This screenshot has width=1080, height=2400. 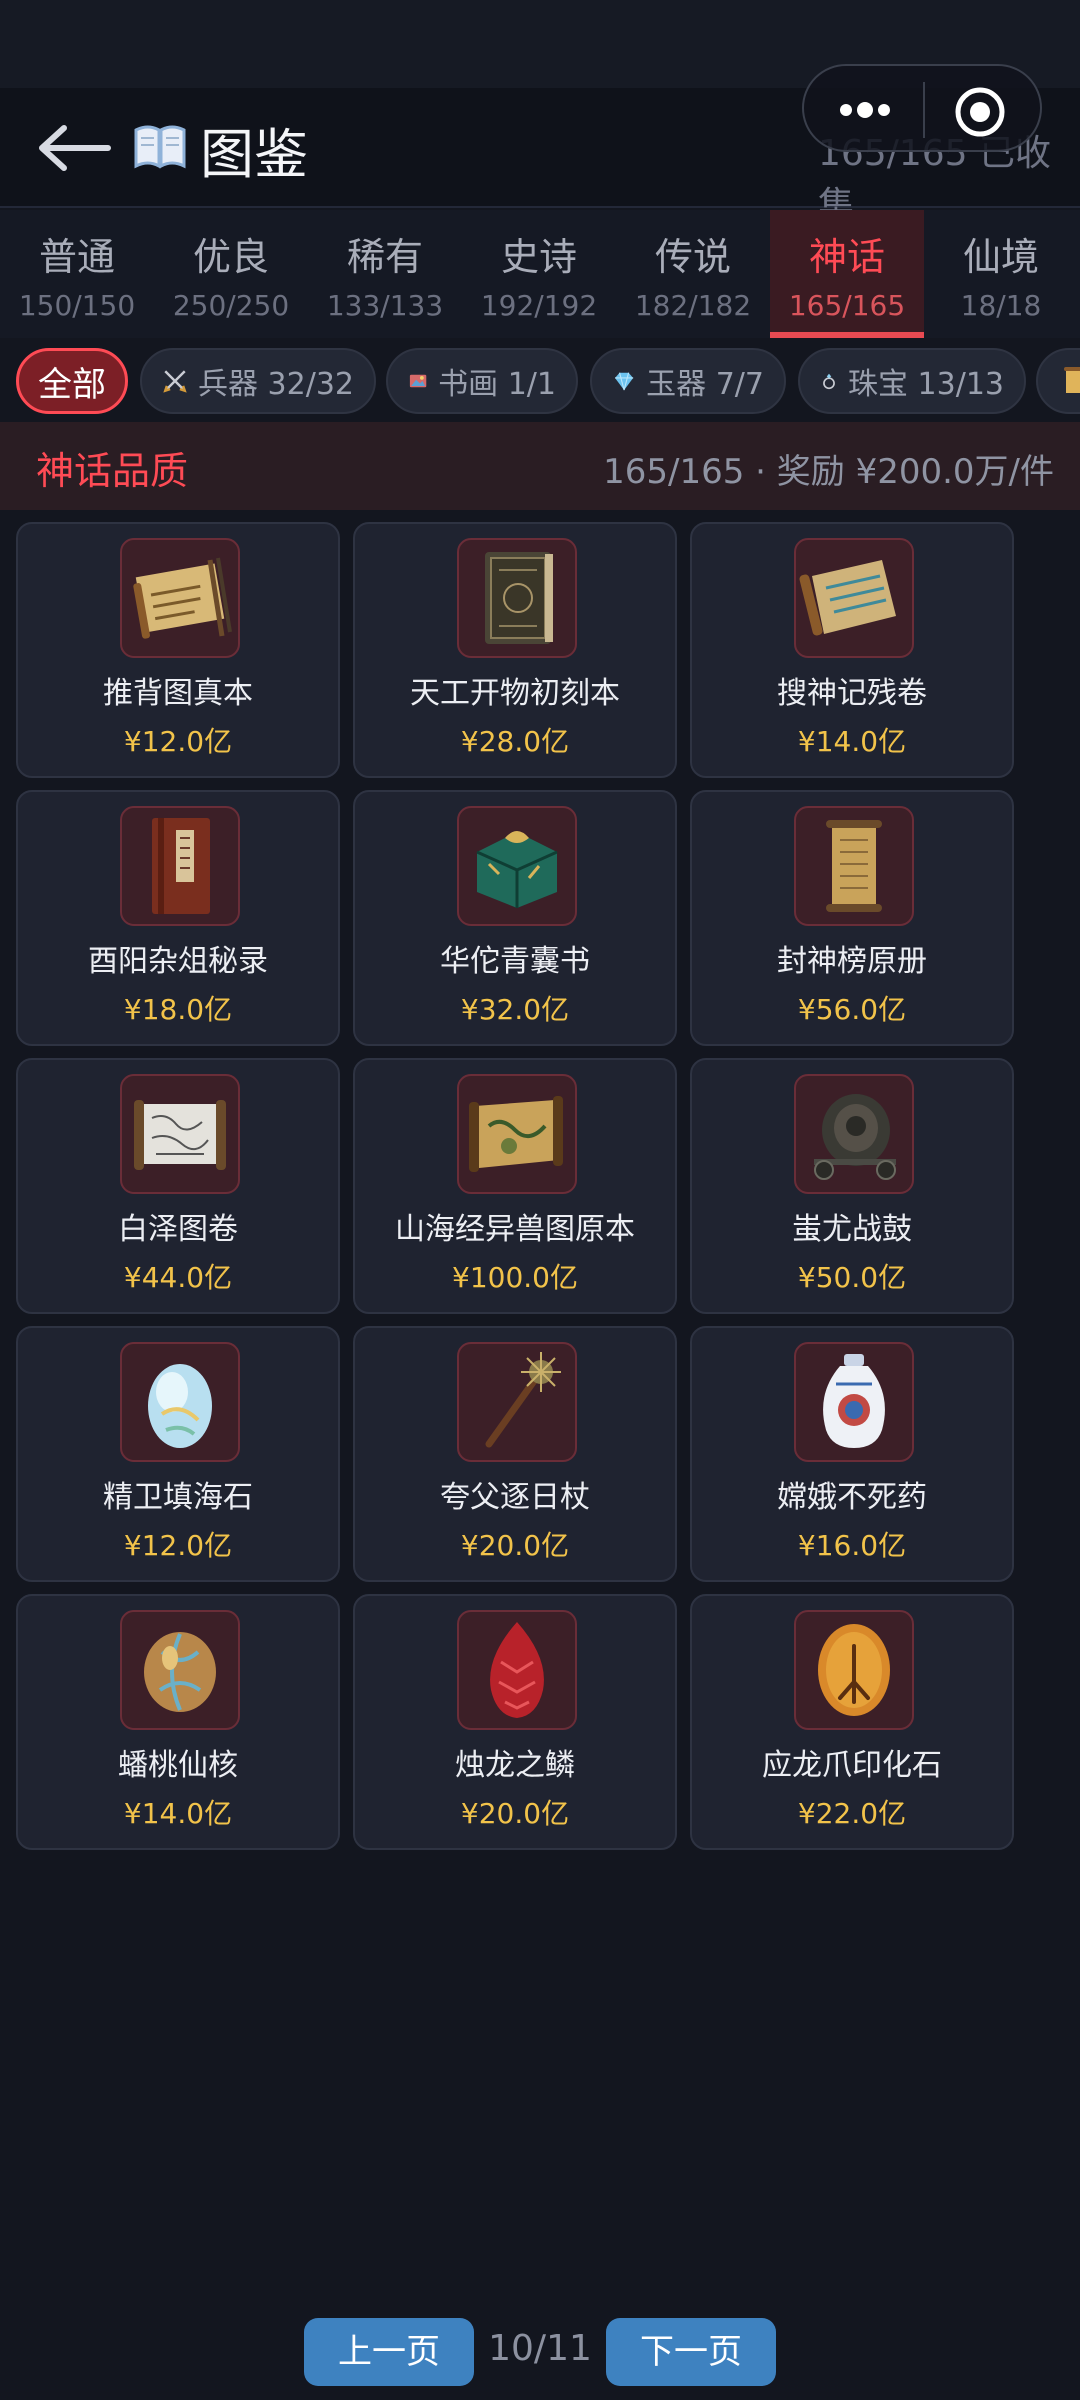 I want to click on swords-icon, so click(x=175, y=381).